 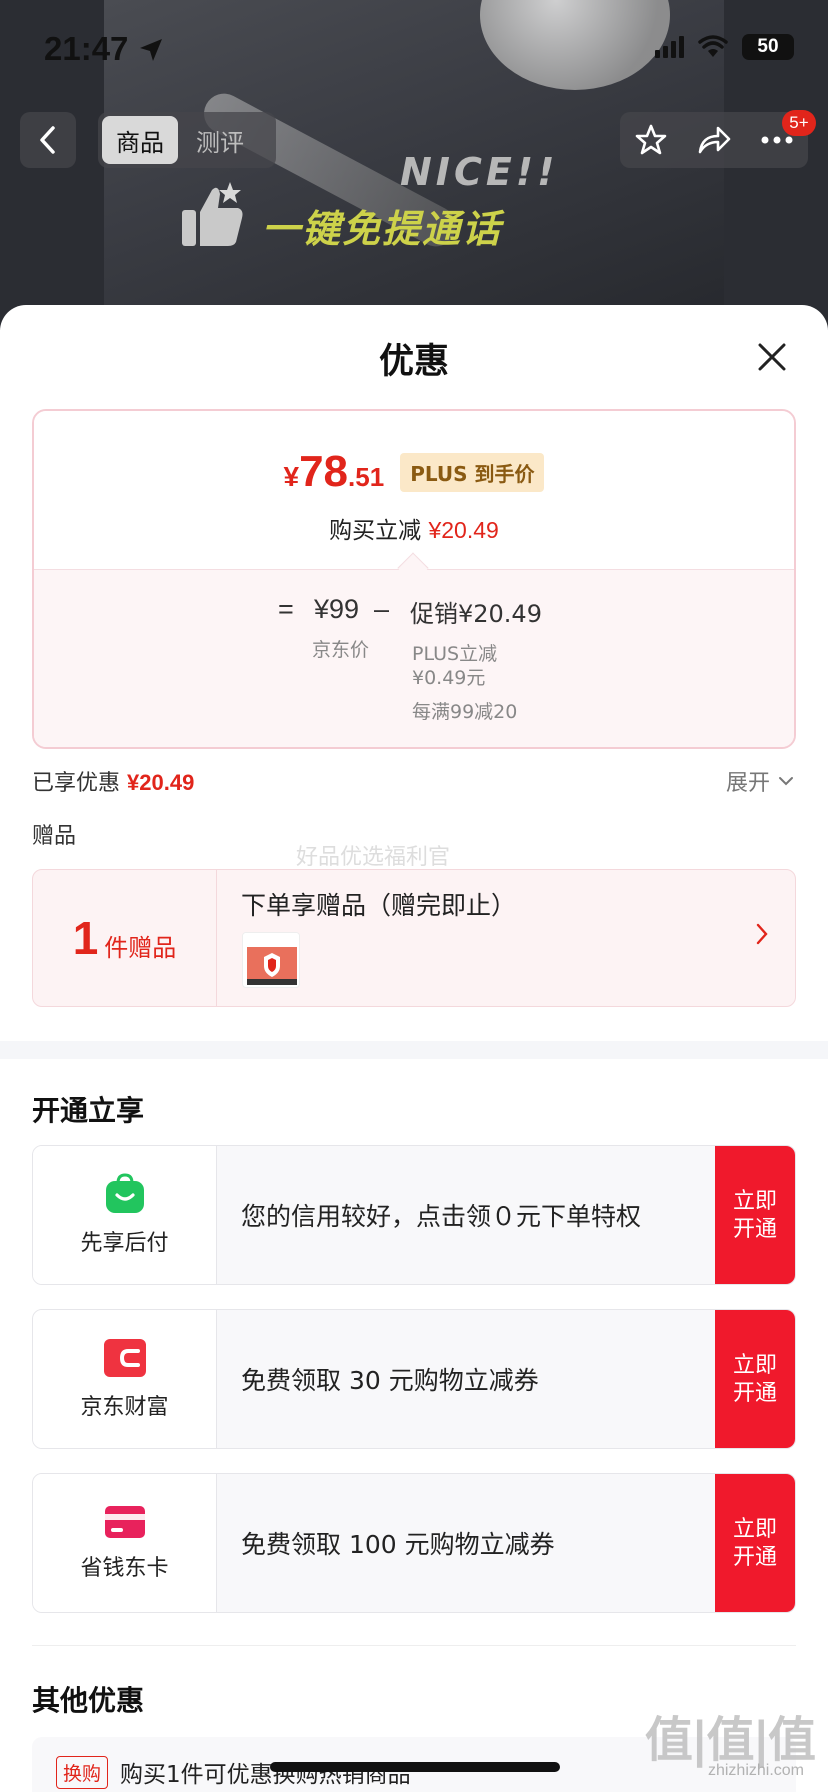 I want to click on service-description: 免费领取 100 元购物立减券, so click(x=398, y=1544).